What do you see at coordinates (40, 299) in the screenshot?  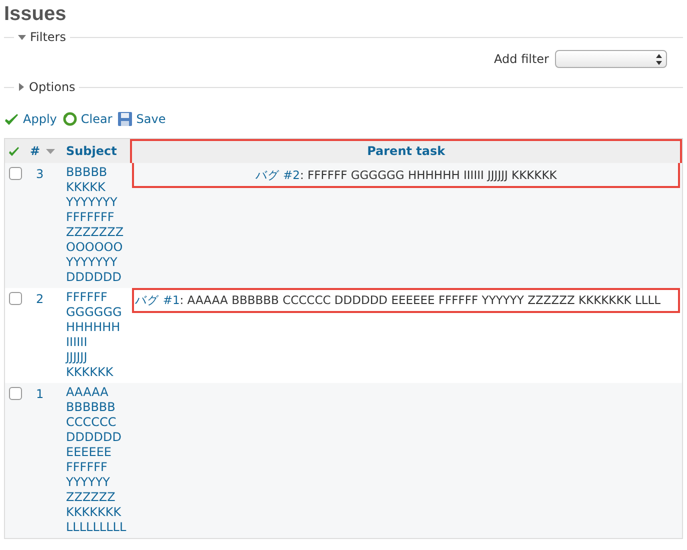 I see `issue-id-link: 2` at bounding box center [40, 299].